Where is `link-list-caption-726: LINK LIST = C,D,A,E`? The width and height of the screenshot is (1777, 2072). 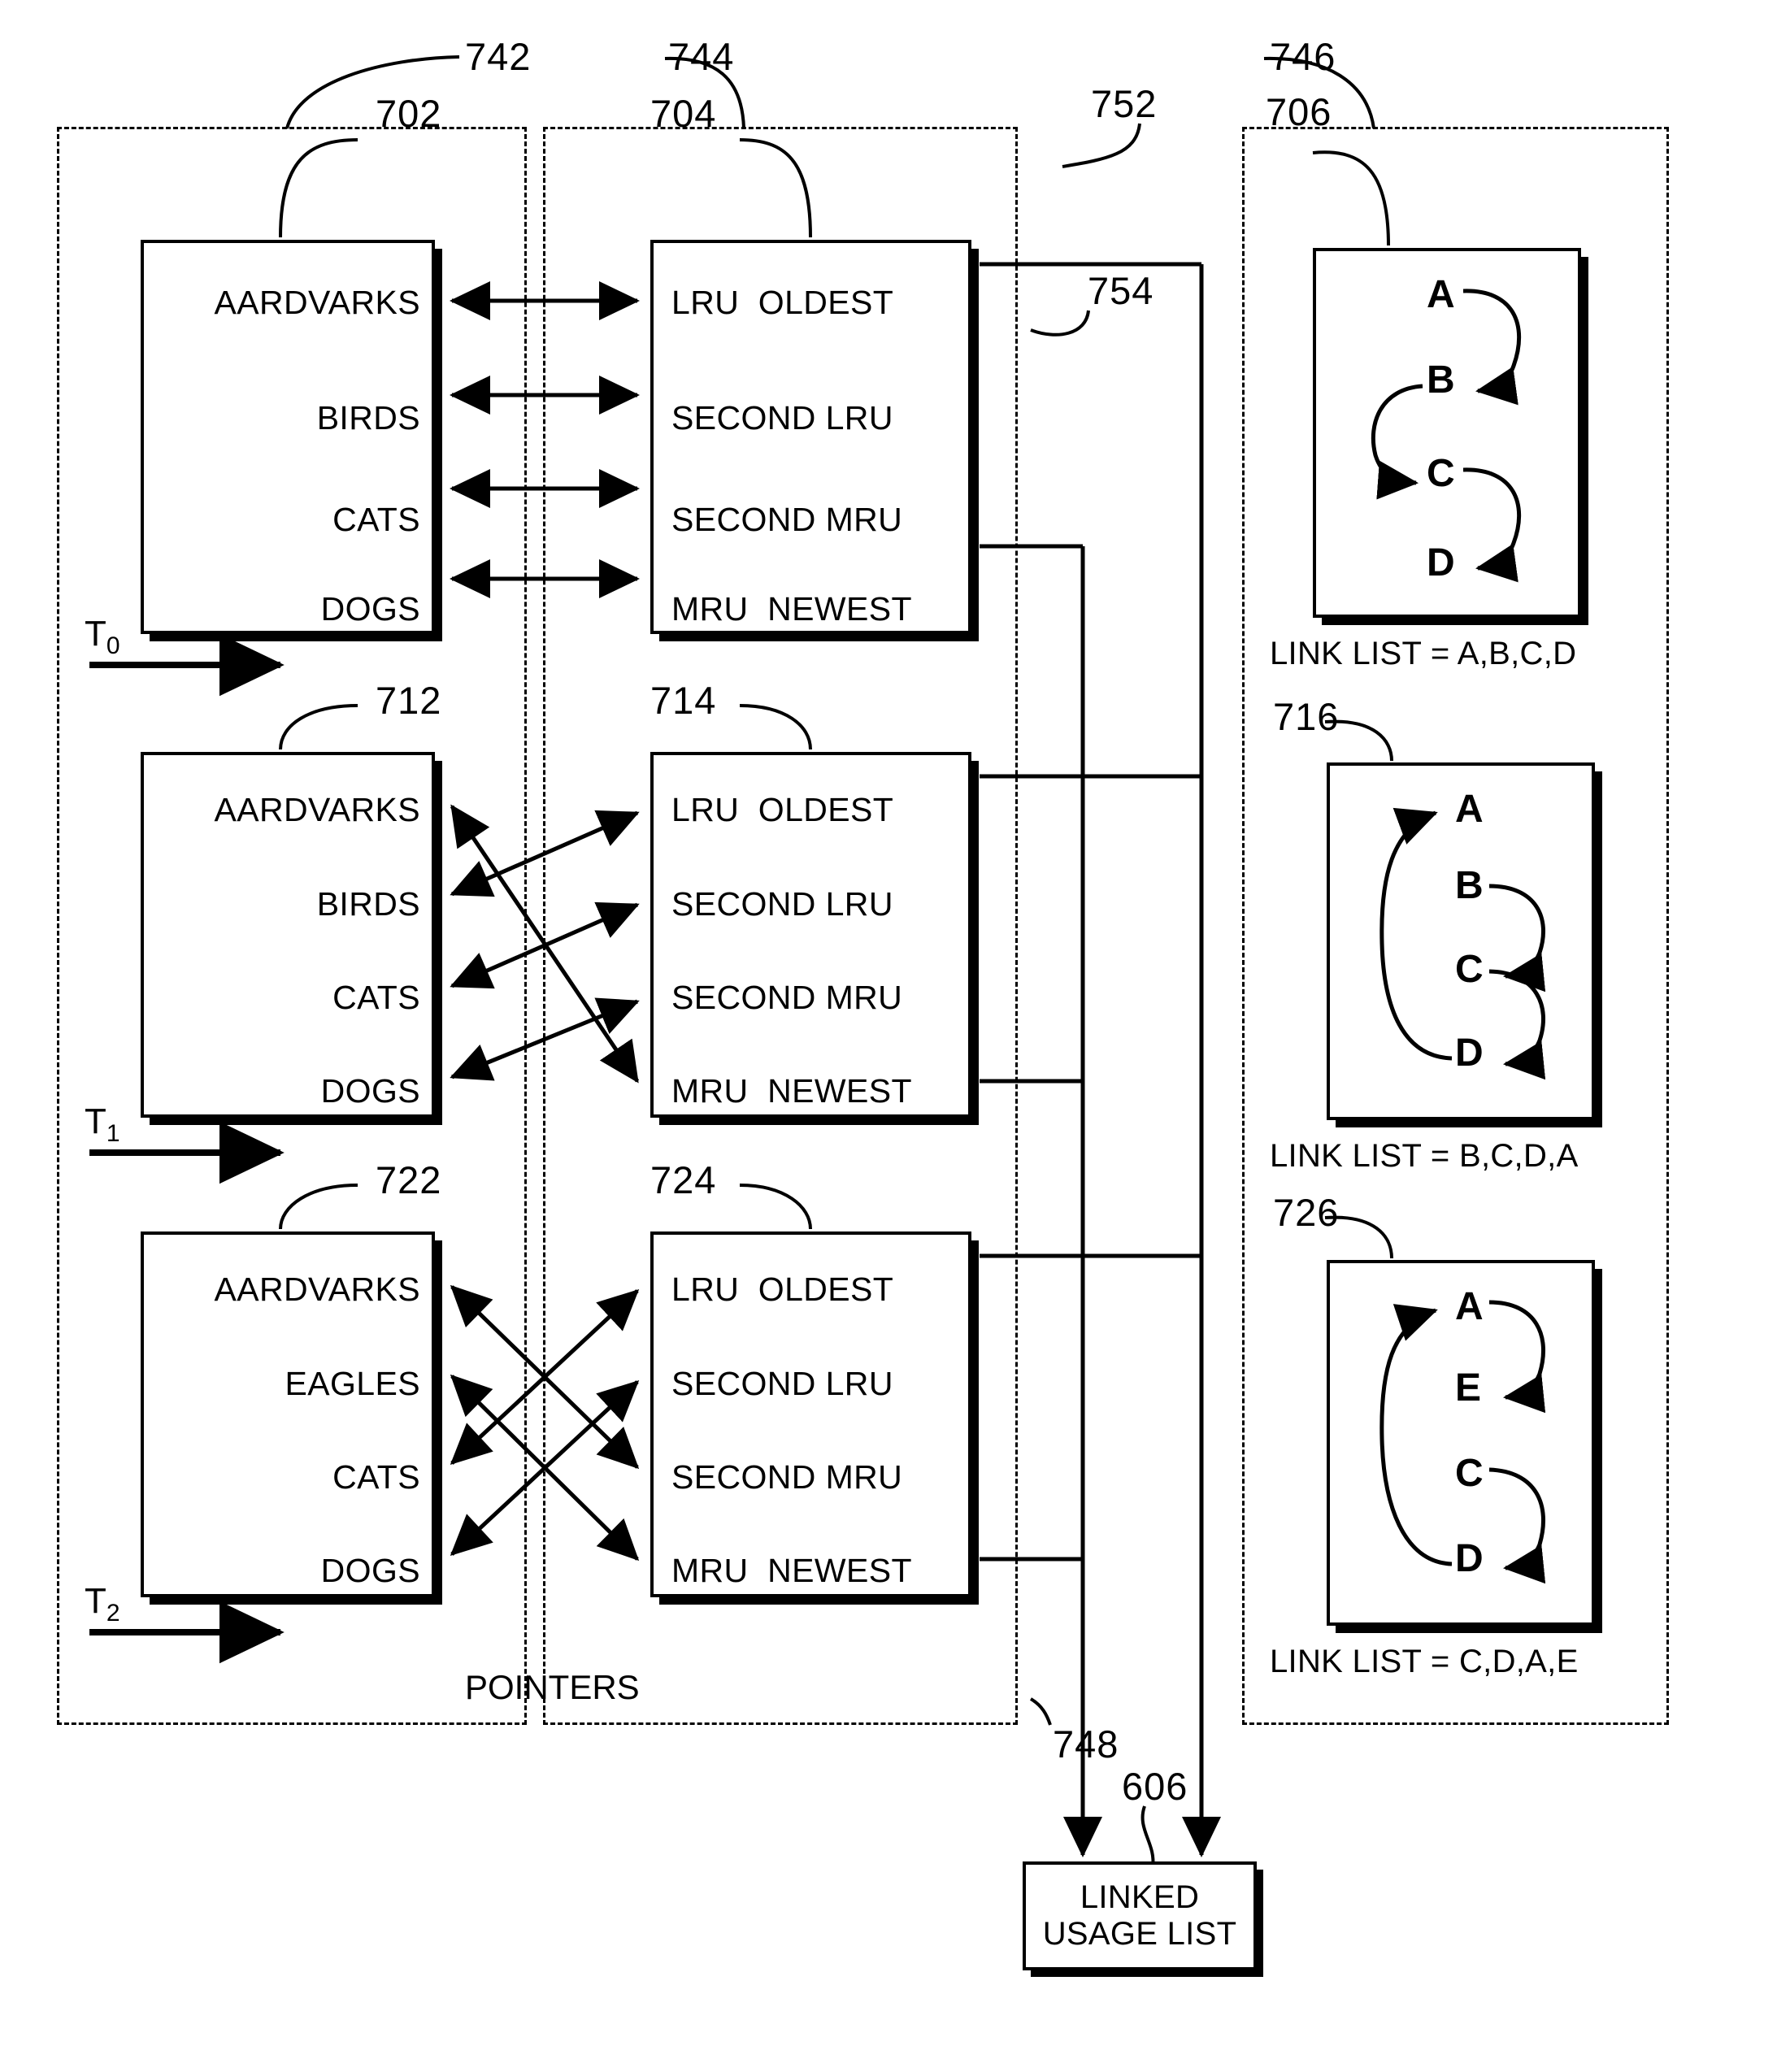 link-list-caption-726: LINK LIST = C,D,A,E is located at coordinates (1424, 1661).